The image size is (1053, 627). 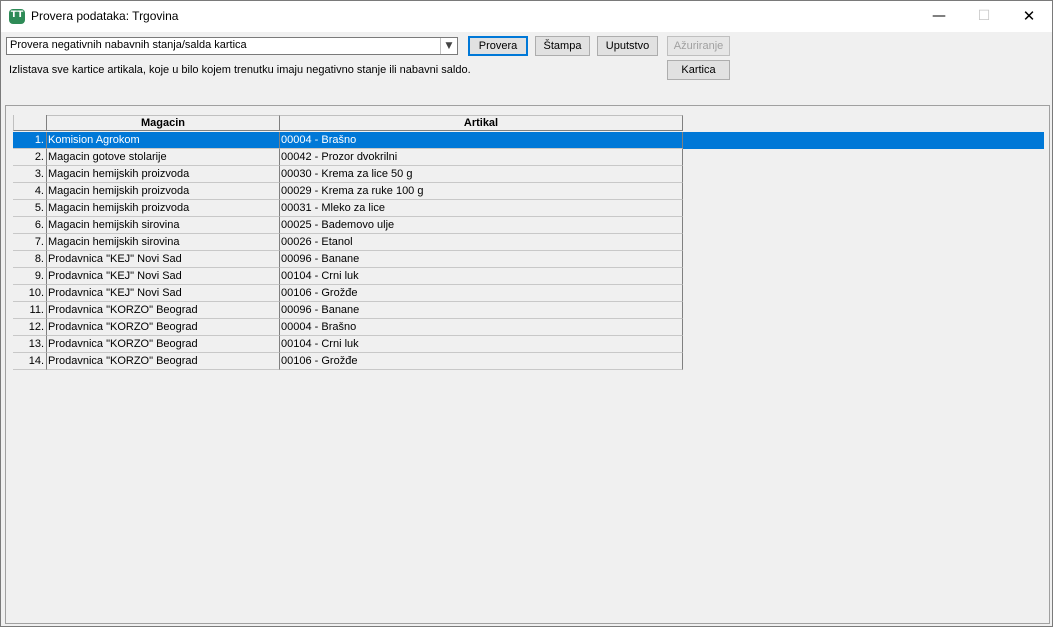 I want to click on window-title: Provera podataka: Trgovina, so click(x=105, y=16).